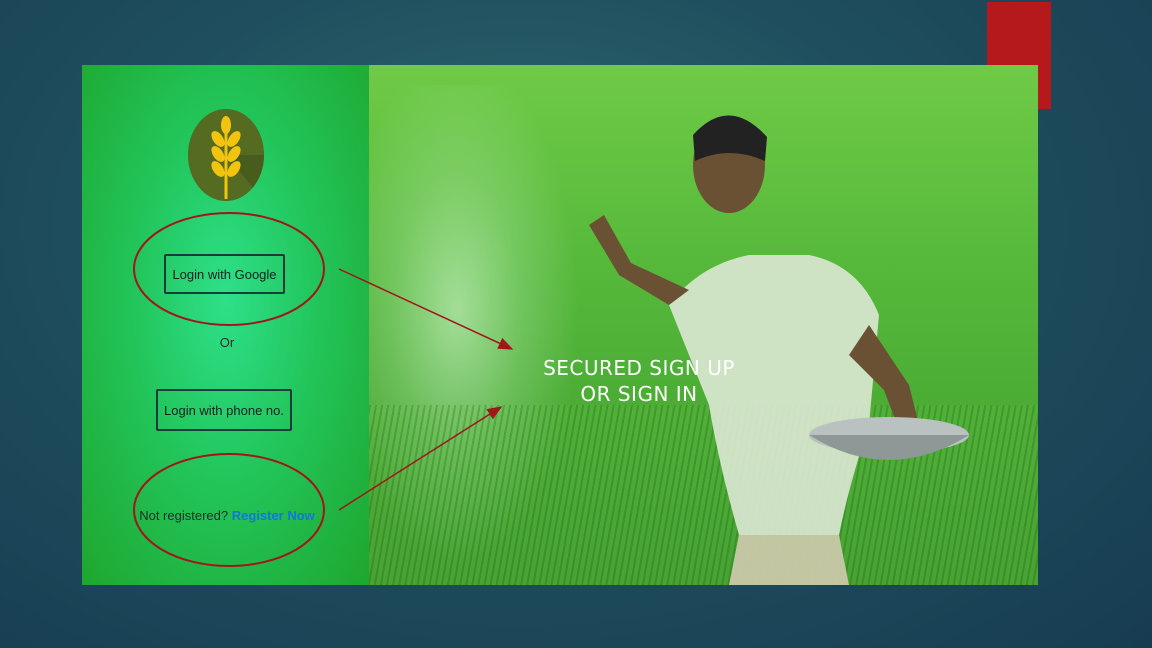 This screenshot has height=648, width=1152. Describe the element at coordinates (273, 515) in the screenshot. I see `register-now-link: Register Now` at that location.